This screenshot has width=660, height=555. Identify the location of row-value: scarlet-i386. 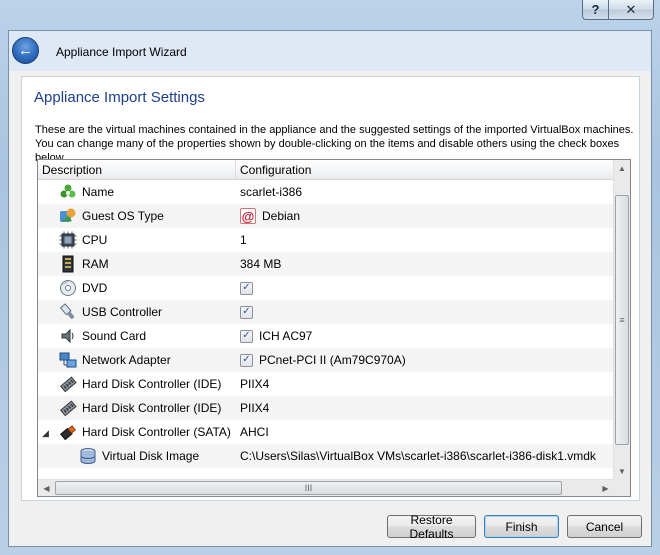
(271, 192).